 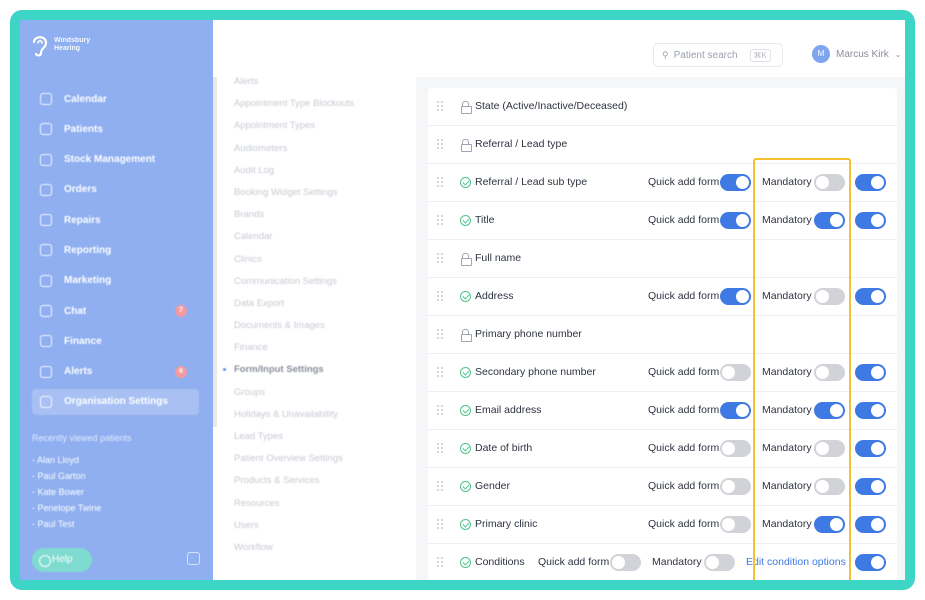 What do you see at coordinates (324, 504) in the screenshot?
I see `settings-menu-item-resources: Resources` at bounding box center [324, 504].